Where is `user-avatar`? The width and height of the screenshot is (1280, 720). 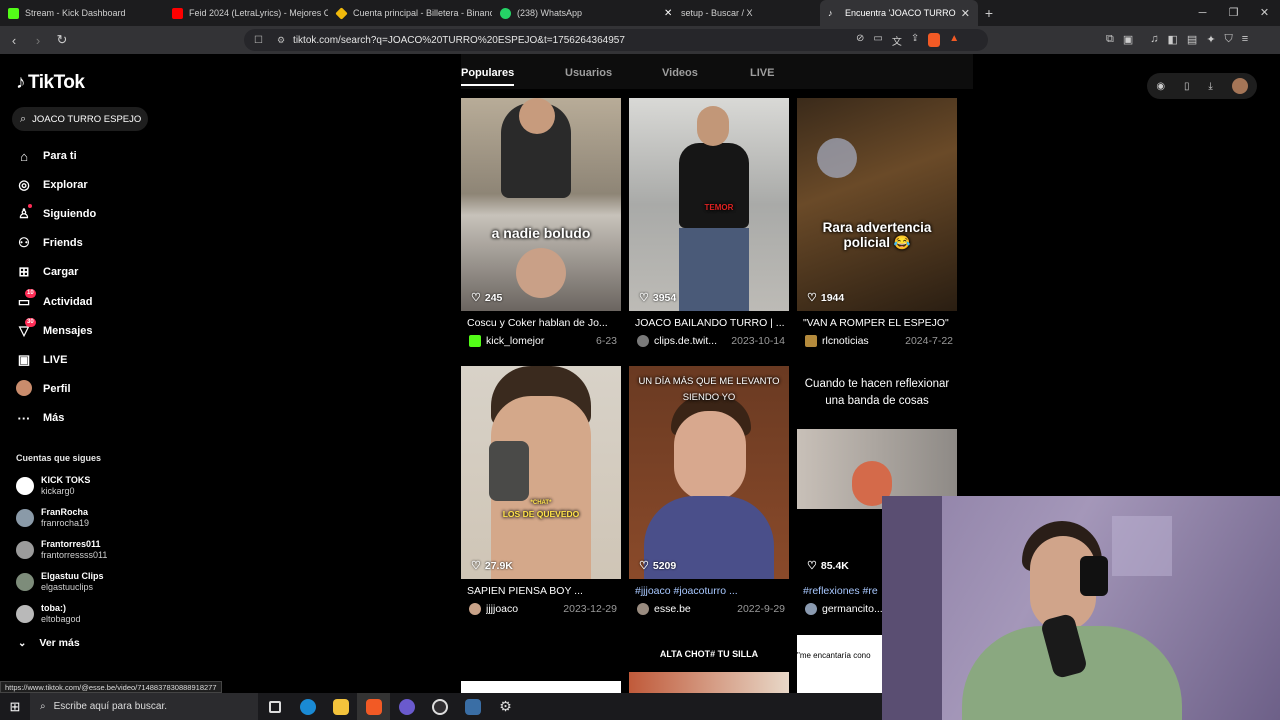 user-avatar is located at coordinates (1239, 86).